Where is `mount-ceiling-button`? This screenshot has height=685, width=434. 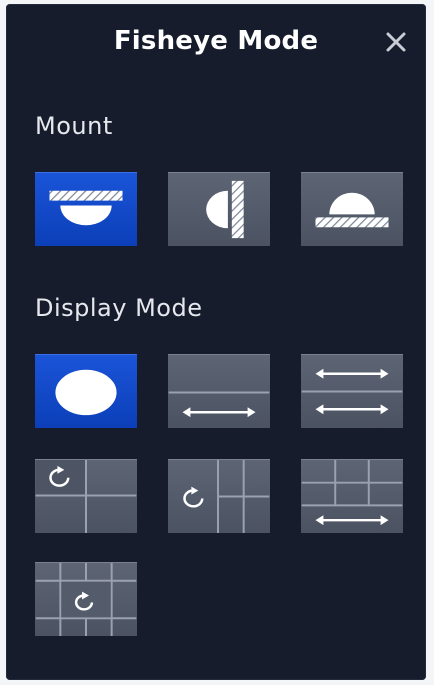 mount-ceiling-button is located at coordinates (86, 209).